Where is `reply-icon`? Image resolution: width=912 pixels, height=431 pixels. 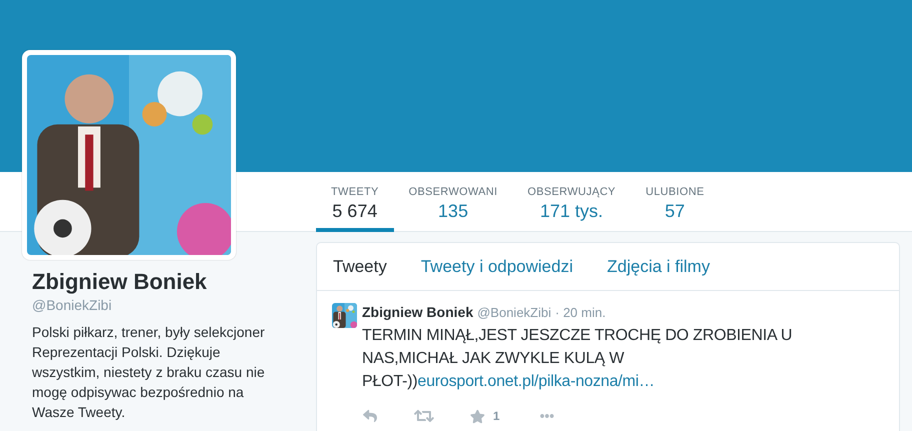 reply-icon is located at coordinates (370, 416).